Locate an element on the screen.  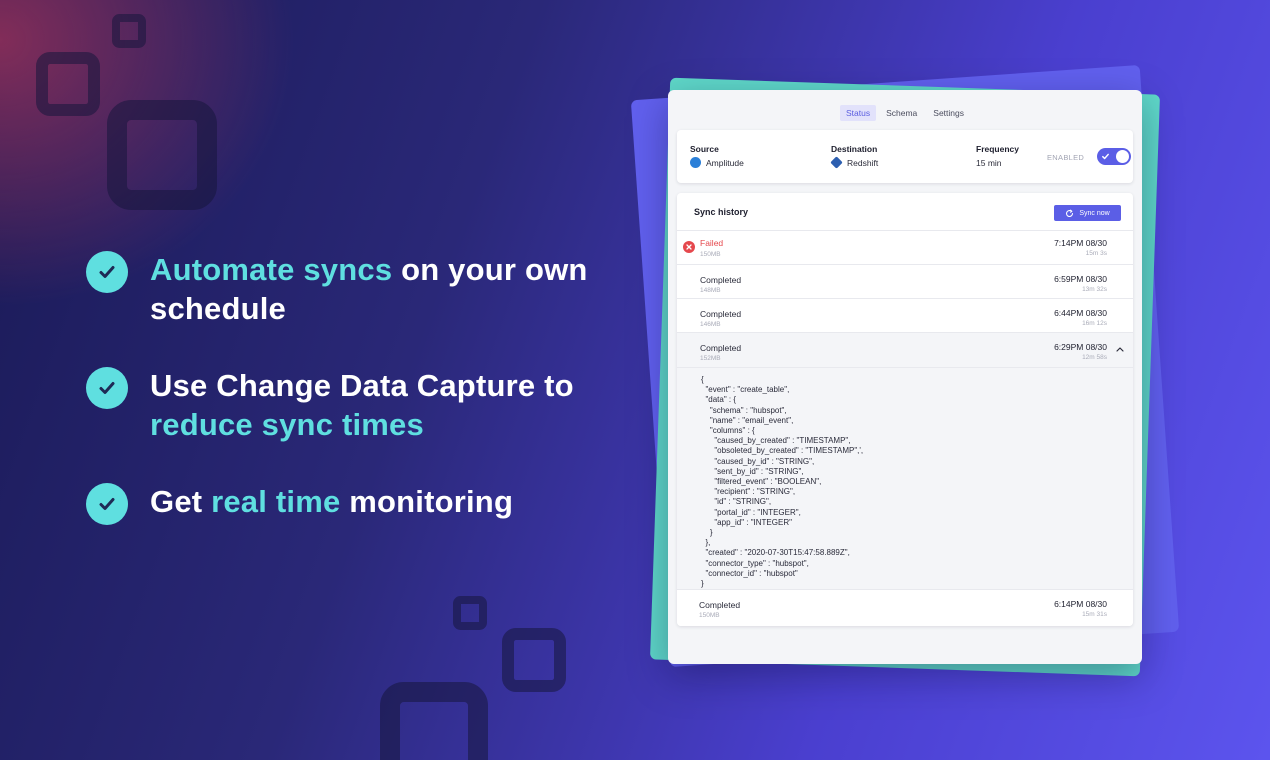
feature-highlight: Automate syncs is located at coordinates (271, 269).